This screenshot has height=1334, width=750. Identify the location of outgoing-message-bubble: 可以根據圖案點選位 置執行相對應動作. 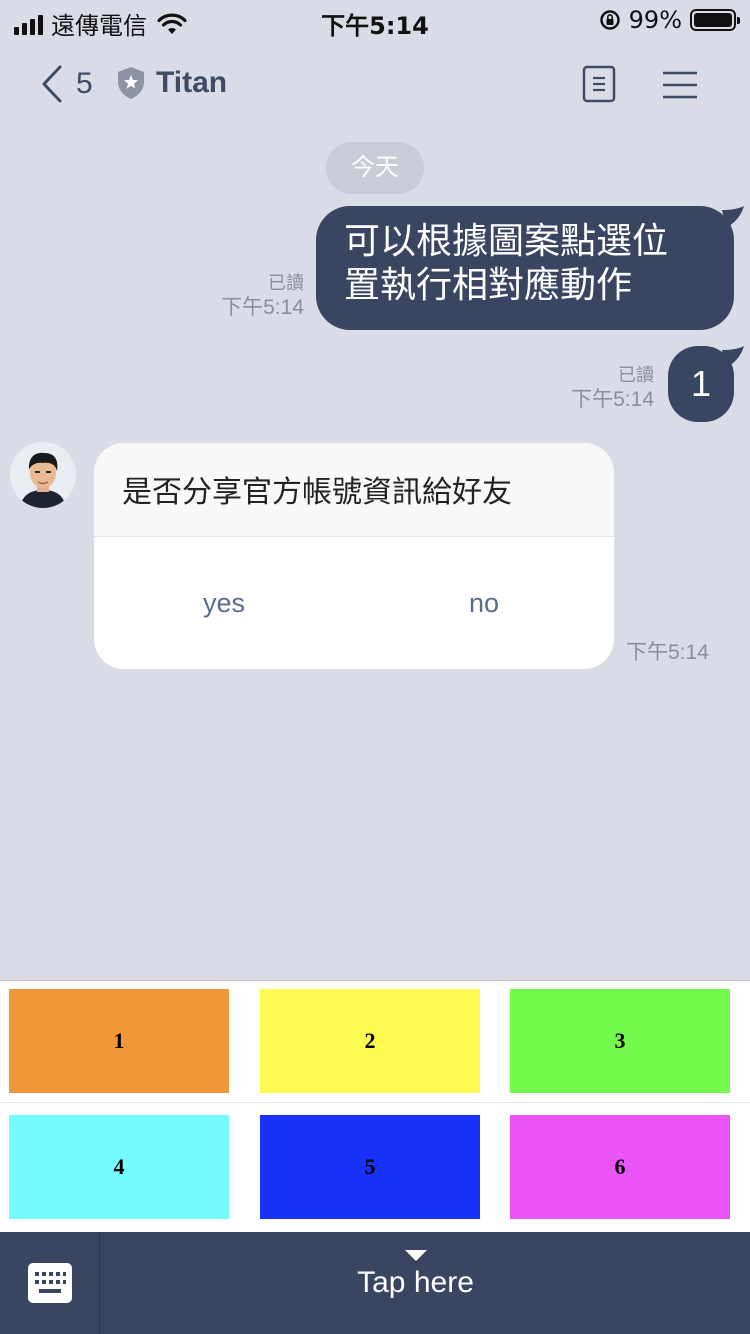
(525, 268).